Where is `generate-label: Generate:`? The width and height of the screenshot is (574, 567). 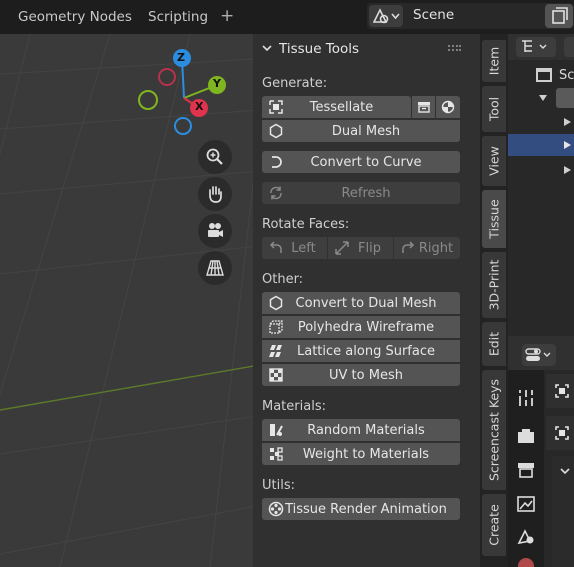
generate-label: Generate: is located at coordinates (295, 83).